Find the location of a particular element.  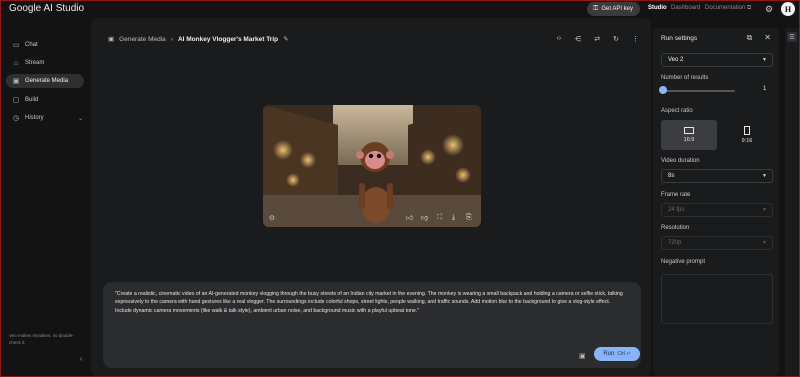

results-value: 1 is located at coordinates (765, 89).